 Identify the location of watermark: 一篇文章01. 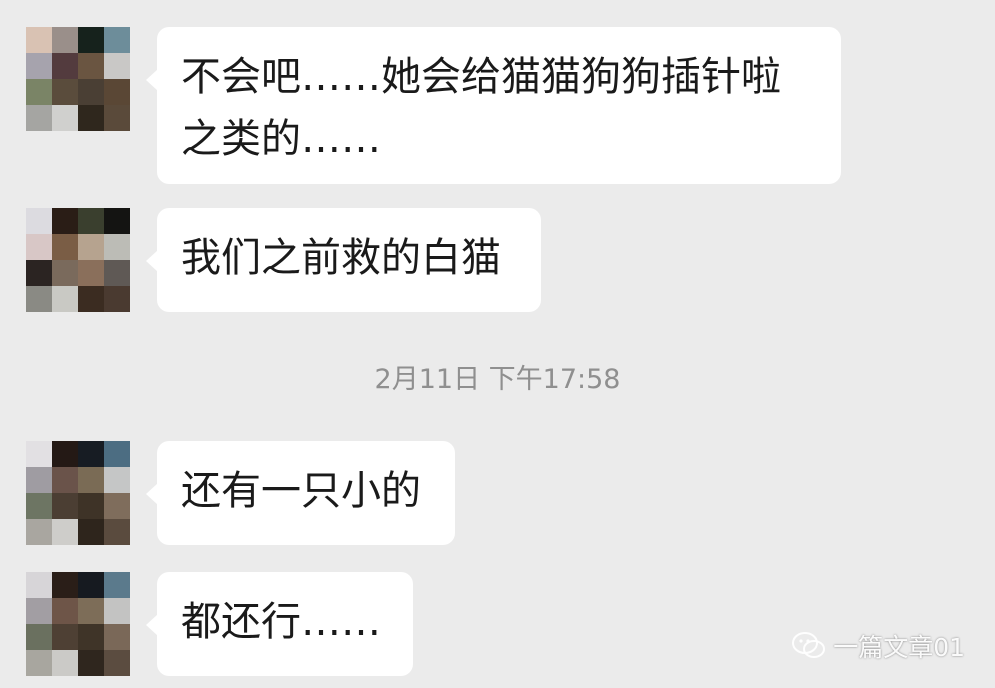
(878, 646).